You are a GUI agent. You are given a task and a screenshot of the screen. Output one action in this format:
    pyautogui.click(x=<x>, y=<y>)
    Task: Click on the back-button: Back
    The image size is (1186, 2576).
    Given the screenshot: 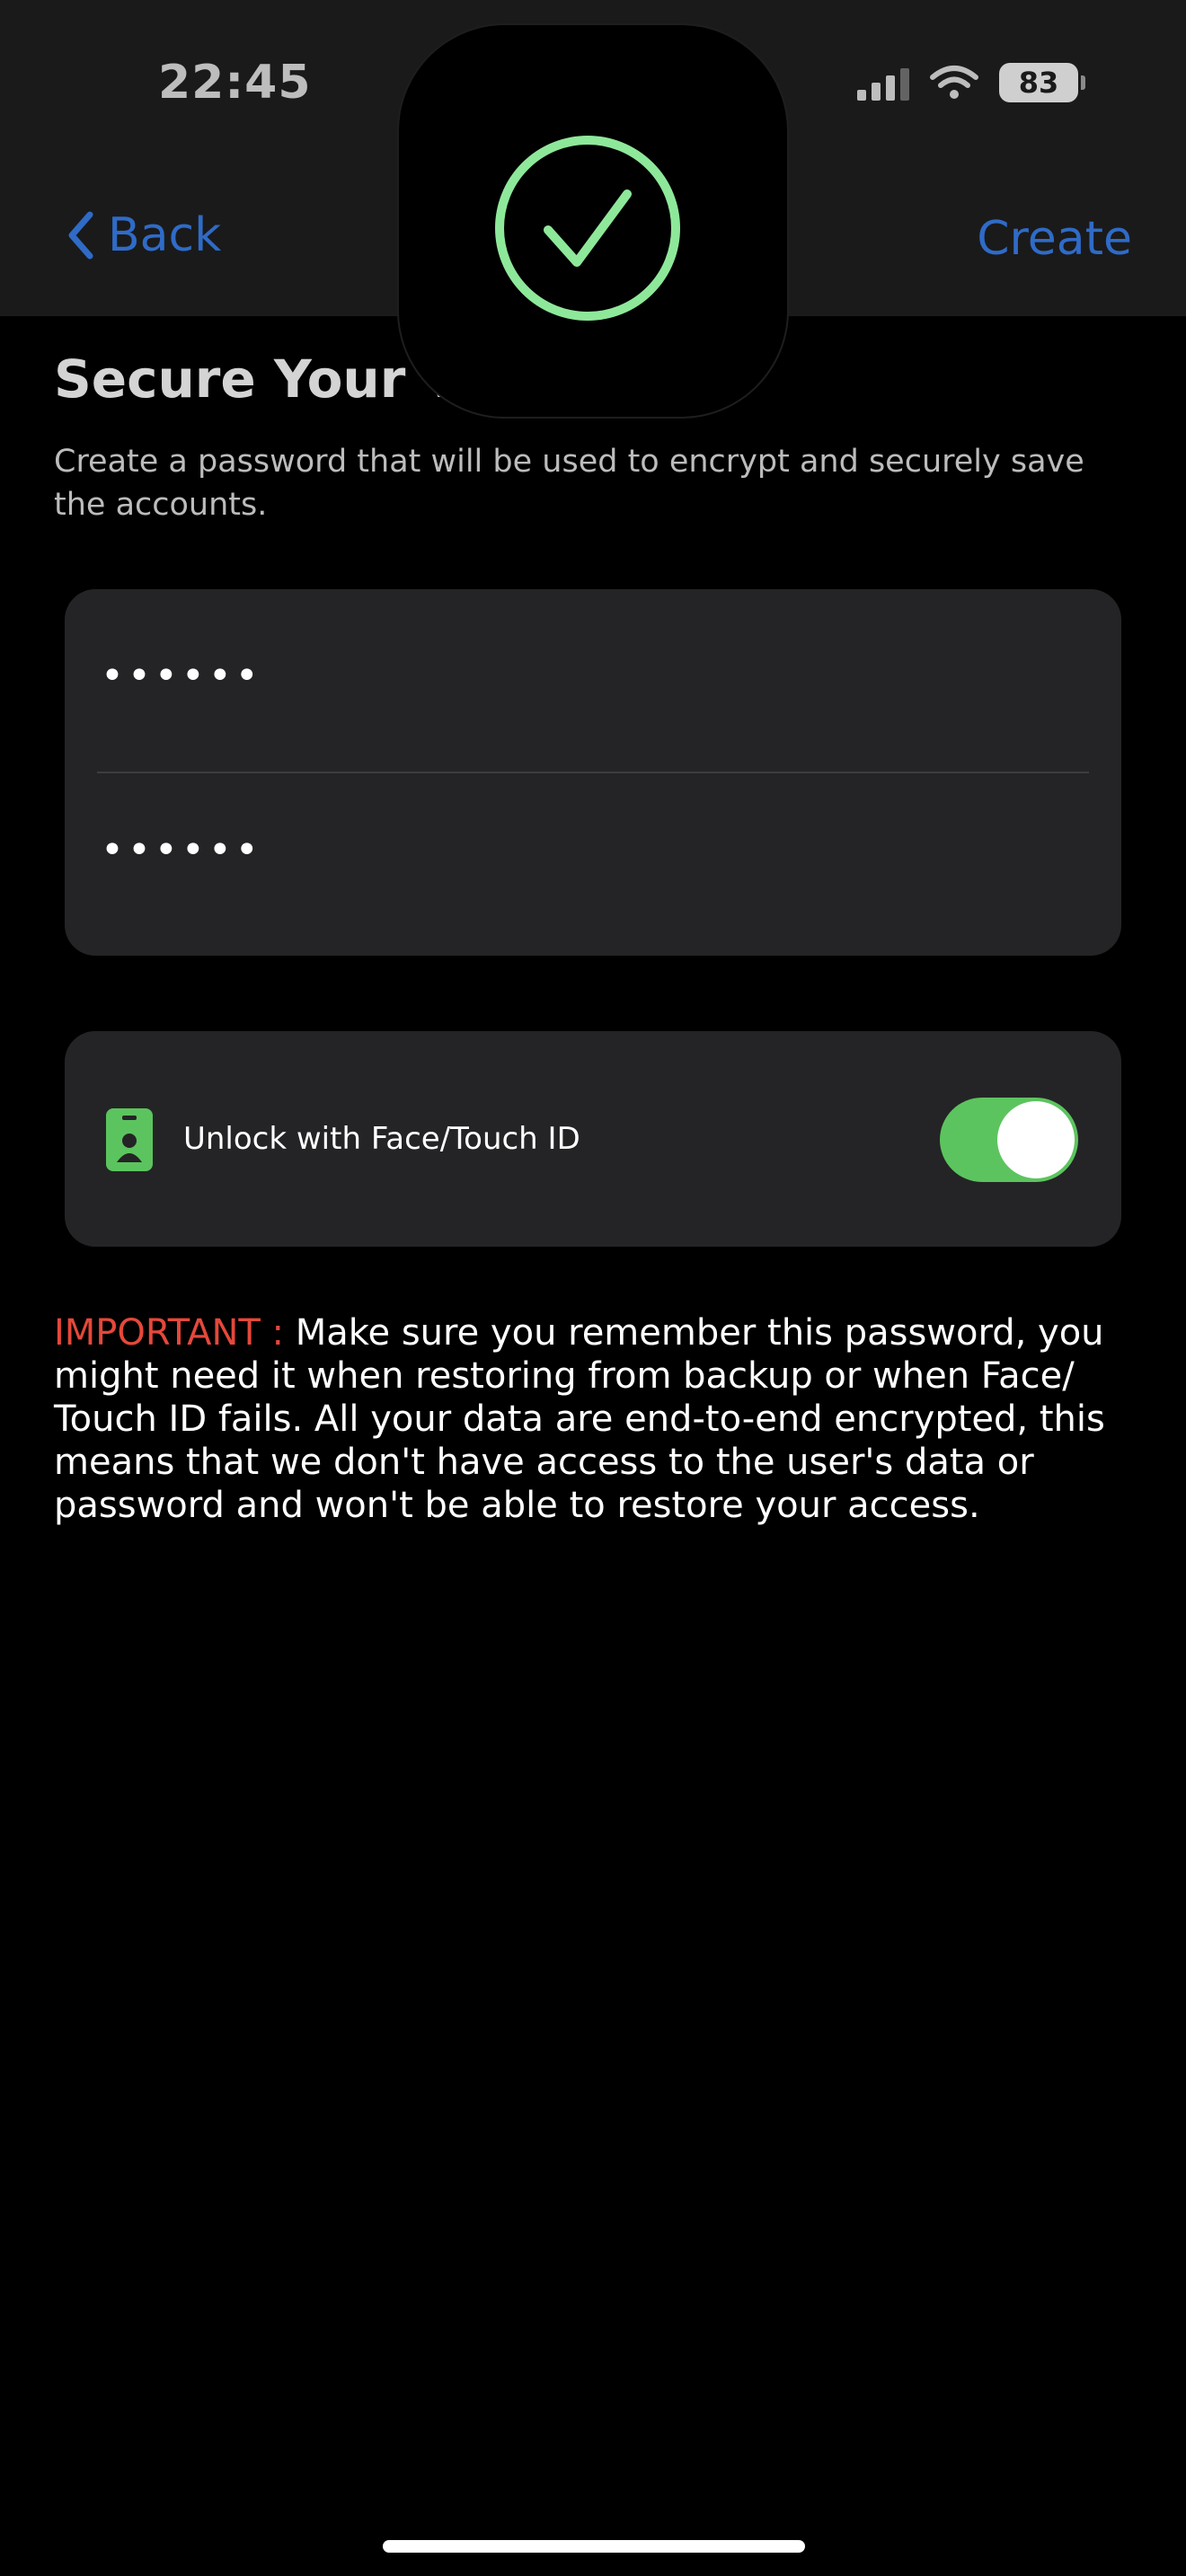 What is the action you would take?
    pyautogui.click(x=143, y=235)
    